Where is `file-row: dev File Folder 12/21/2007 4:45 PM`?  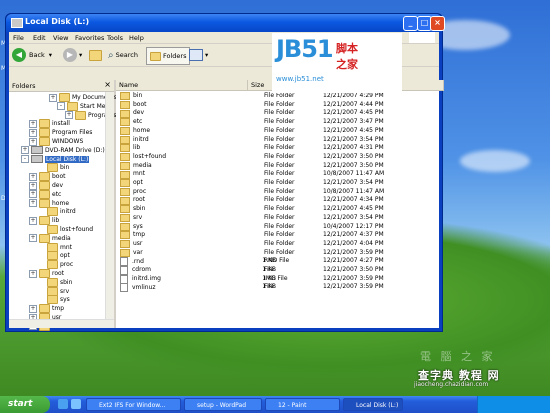 file-row: dev File Folder 12/21/2007 4:45 PM is located at coordinates (277, 113).